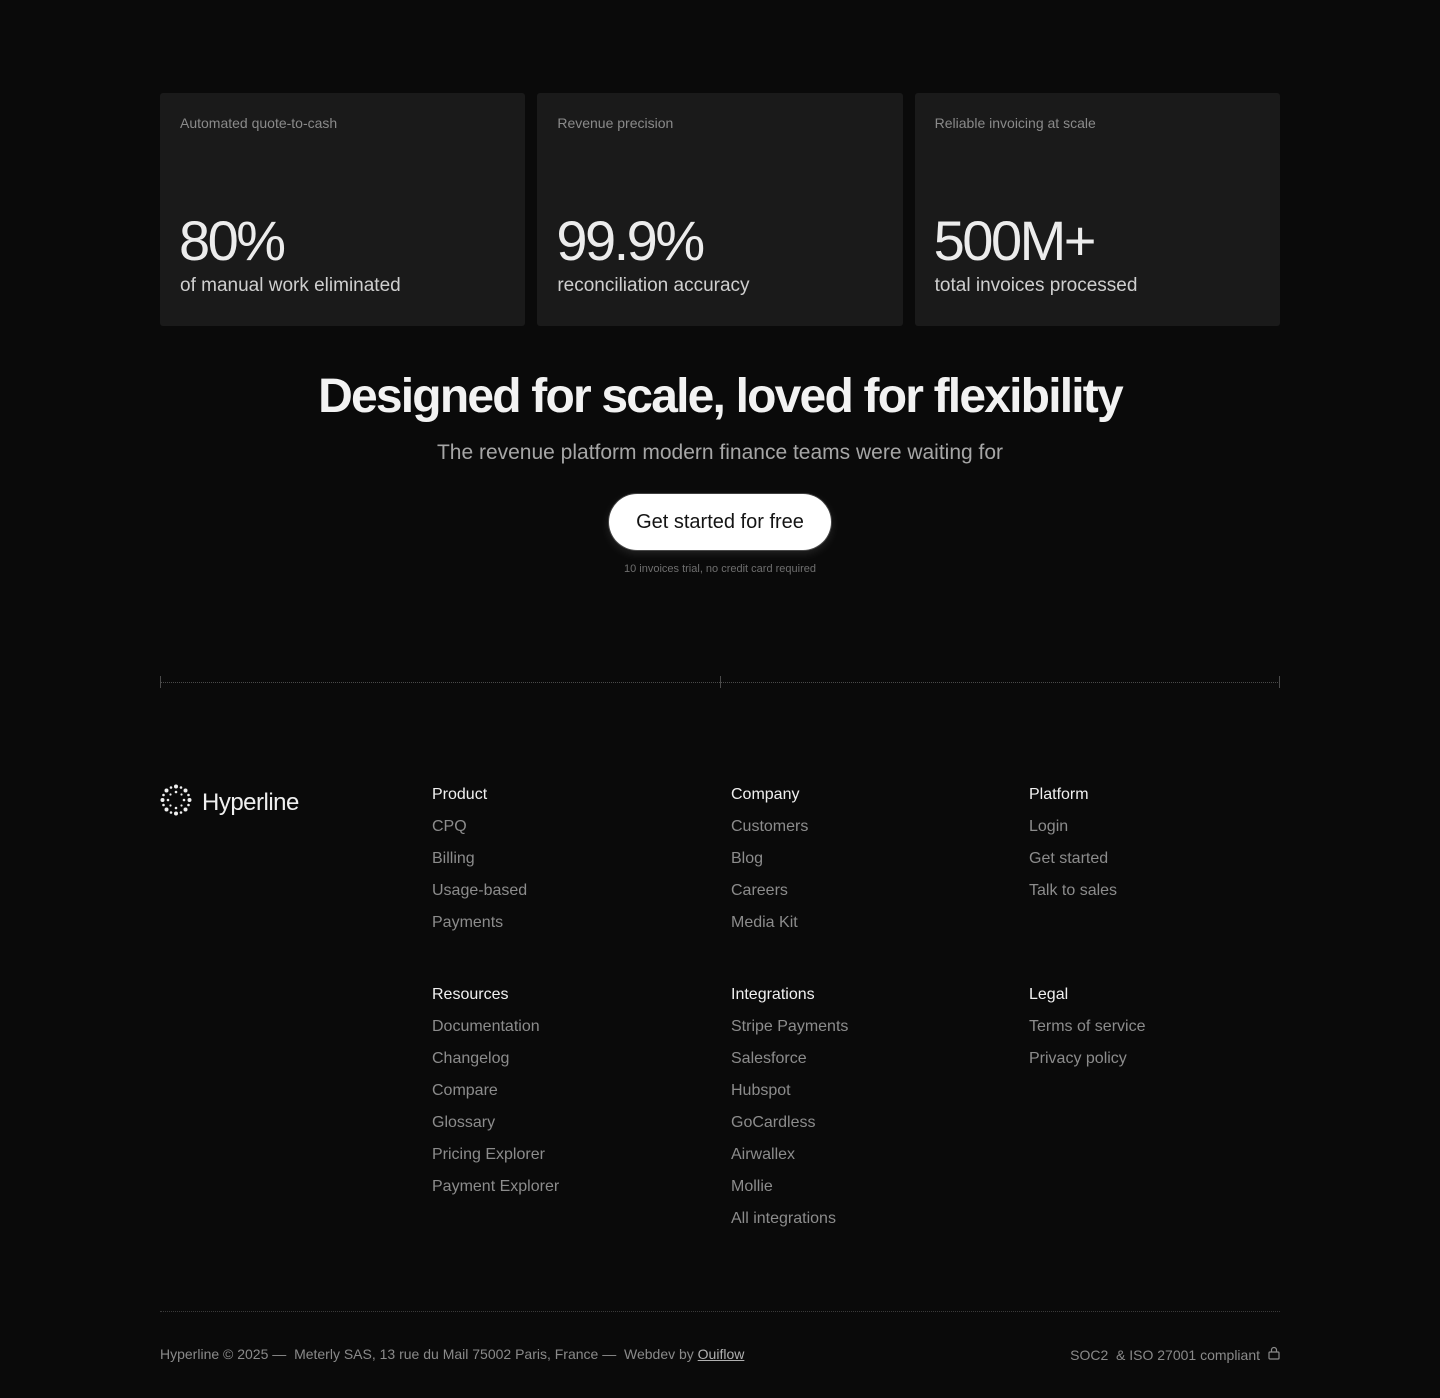 This screenshot has height=1398, width=1440. I want to click on stat-caption: Automated quote-to-cash, so click(259, 123).